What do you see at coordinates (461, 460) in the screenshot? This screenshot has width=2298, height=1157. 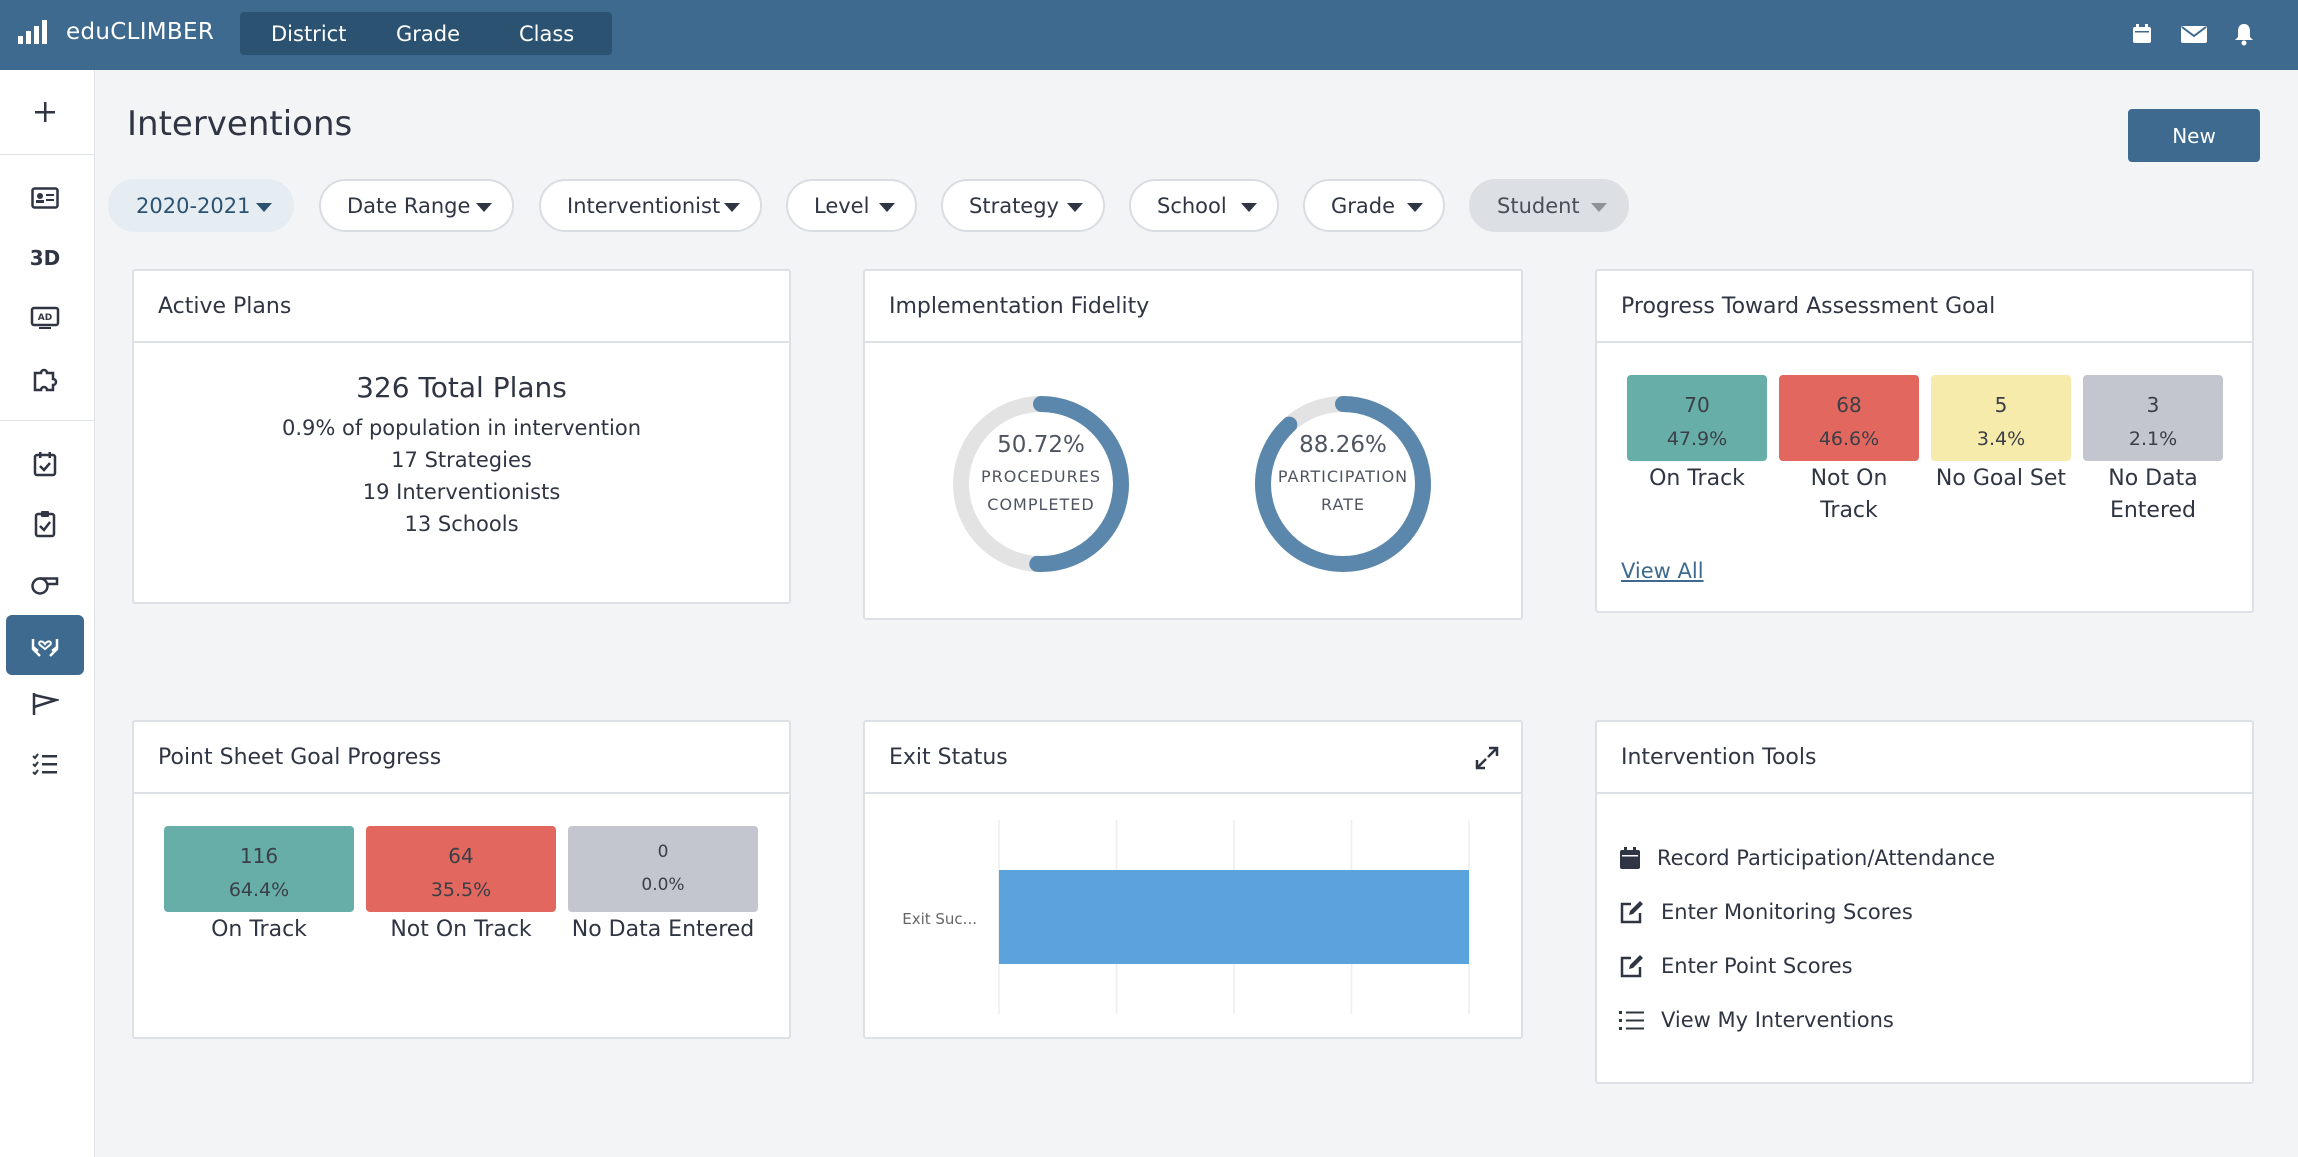 I see `strategies-stat: 17 Strategies` at bounding box center [461, 460].